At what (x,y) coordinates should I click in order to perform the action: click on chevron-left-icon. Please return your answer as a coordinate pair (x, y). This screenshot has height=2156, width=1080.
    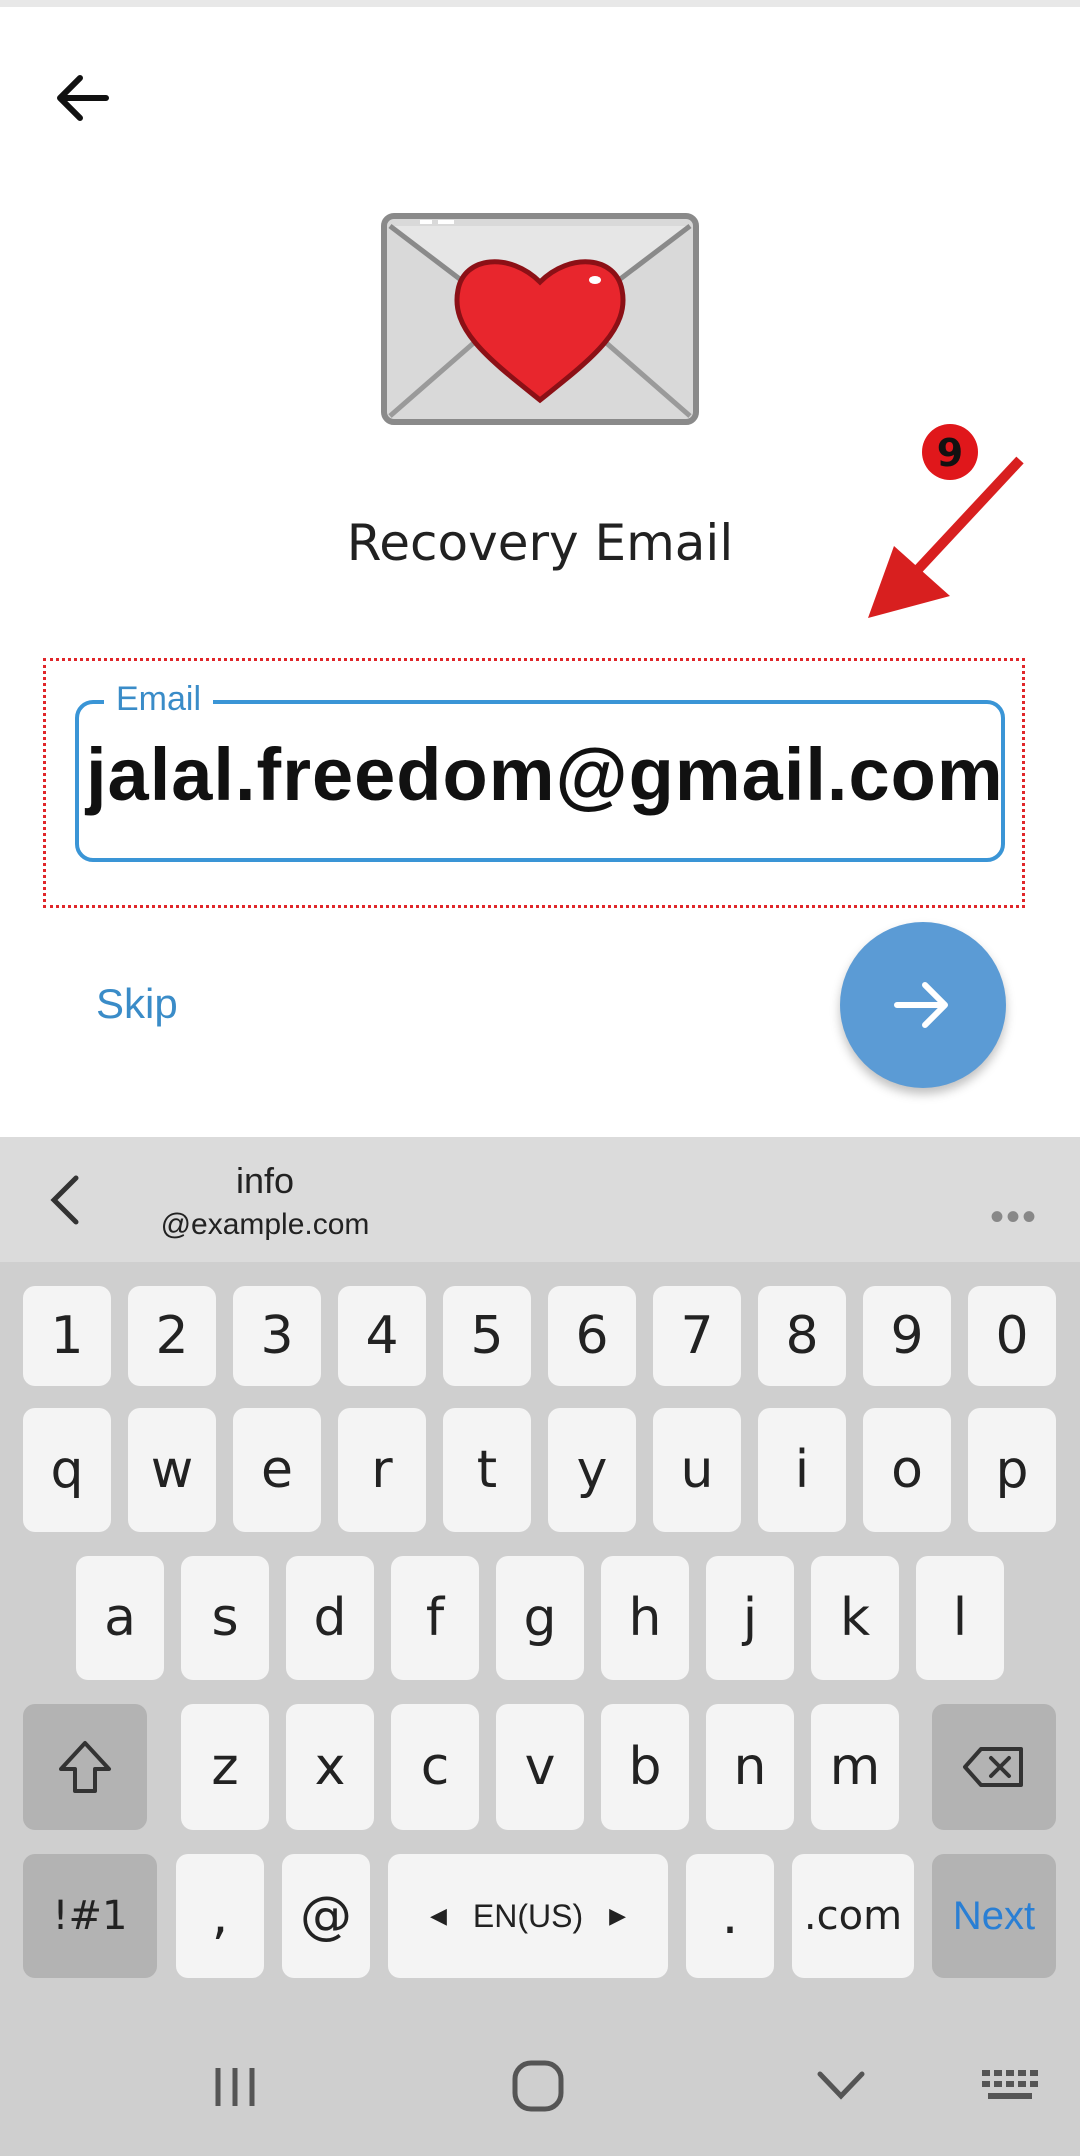
    Looking at the image, I should click on (65, 1200).